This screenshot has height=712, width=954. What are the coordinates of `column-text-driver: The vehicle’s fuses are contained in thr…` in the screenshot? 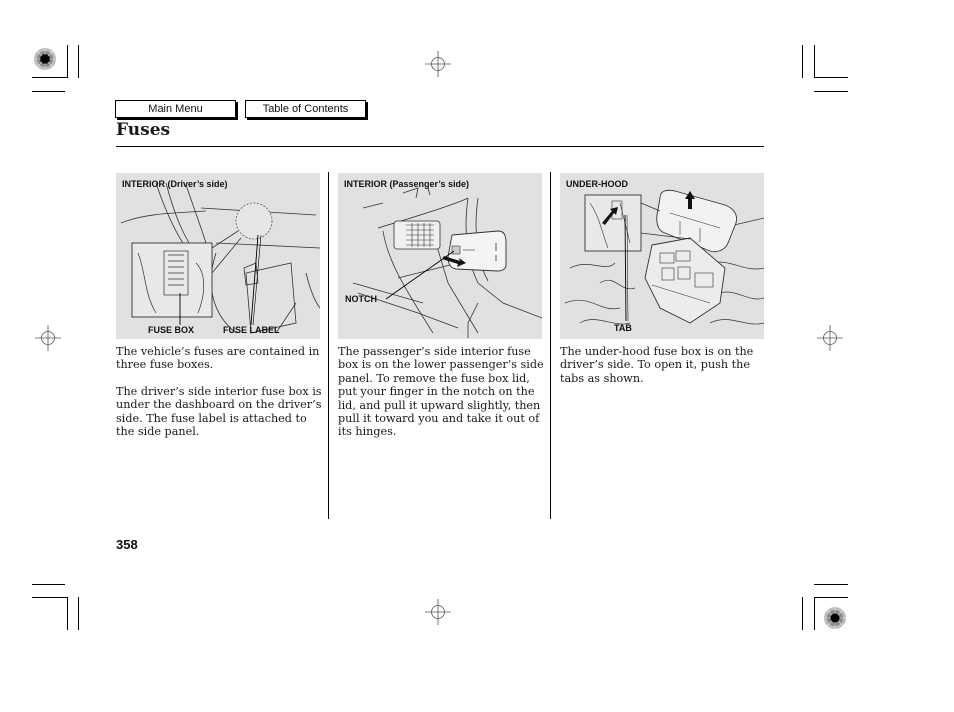 It's located at (220, 398).